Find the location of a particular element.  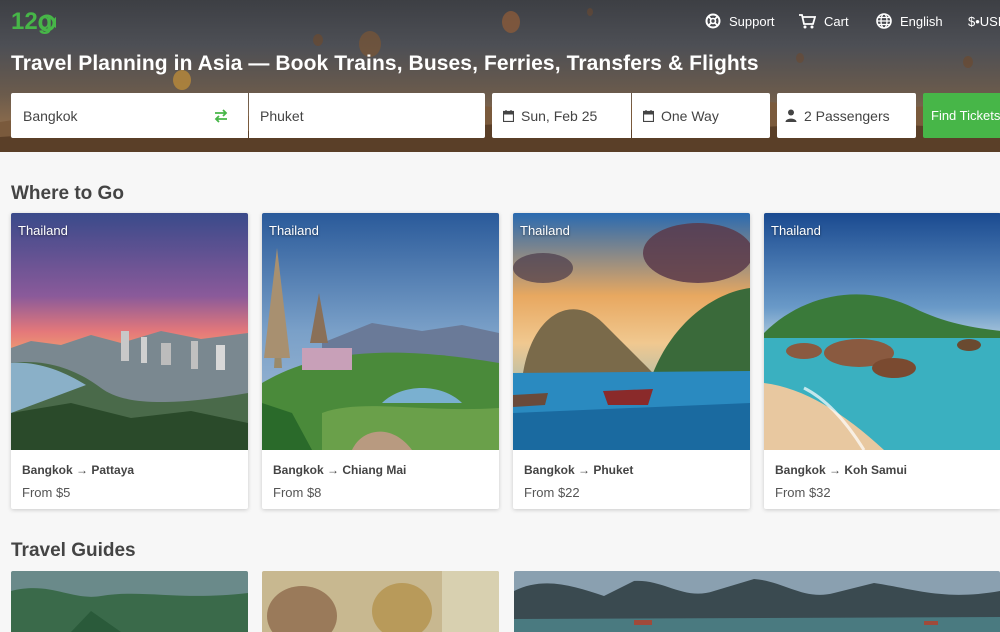

logo: 12go is located at coordinates (33, 20).